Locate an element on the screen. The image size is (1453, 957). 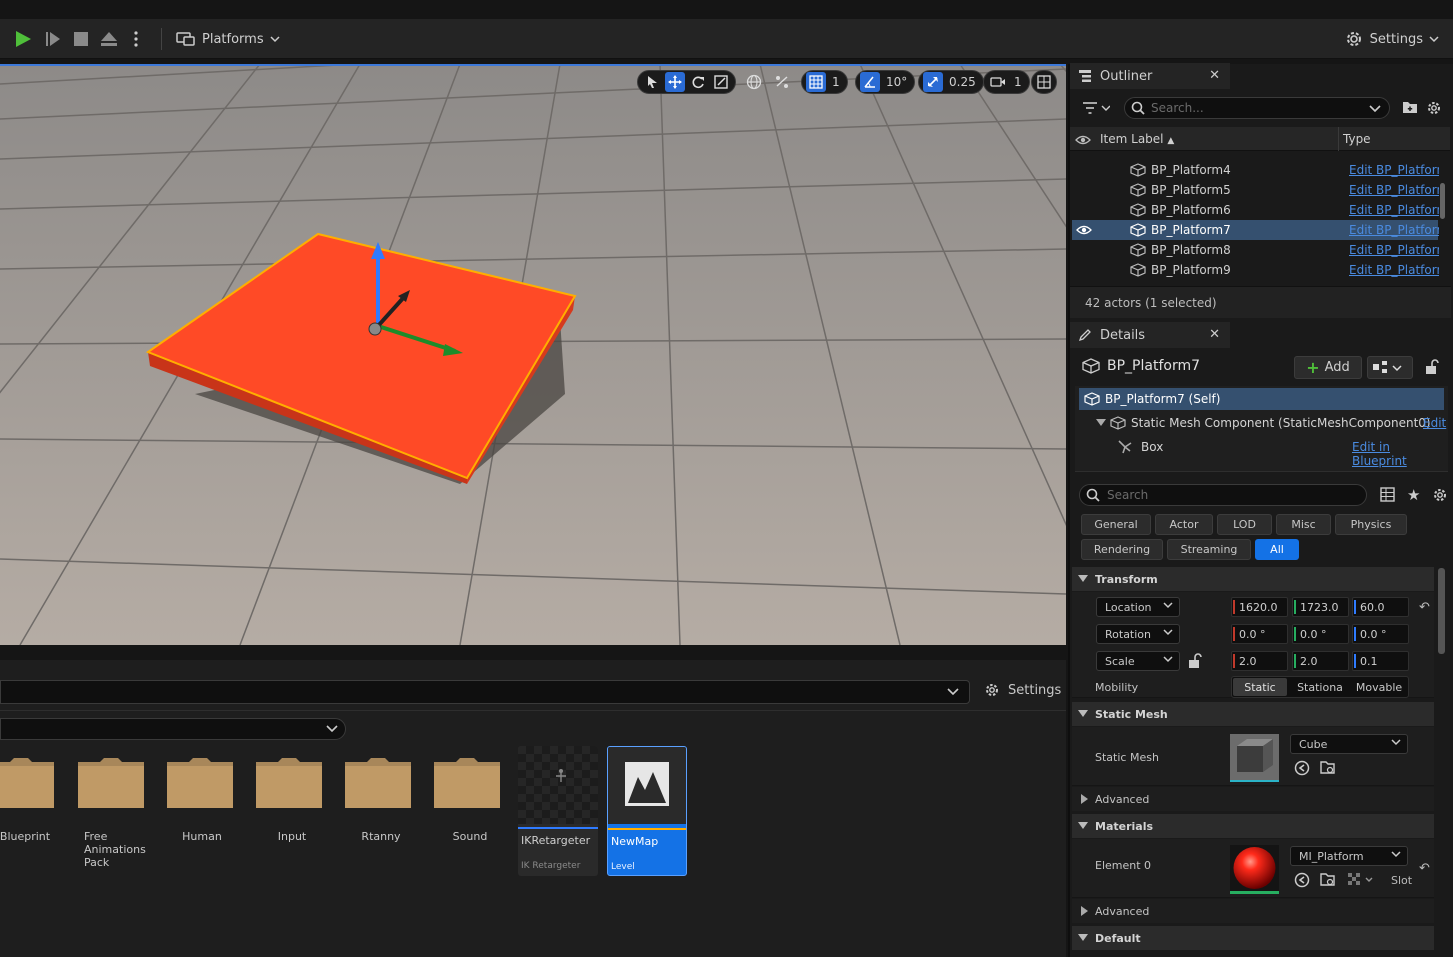
filter-icon is located at coordinates (1096, 109).